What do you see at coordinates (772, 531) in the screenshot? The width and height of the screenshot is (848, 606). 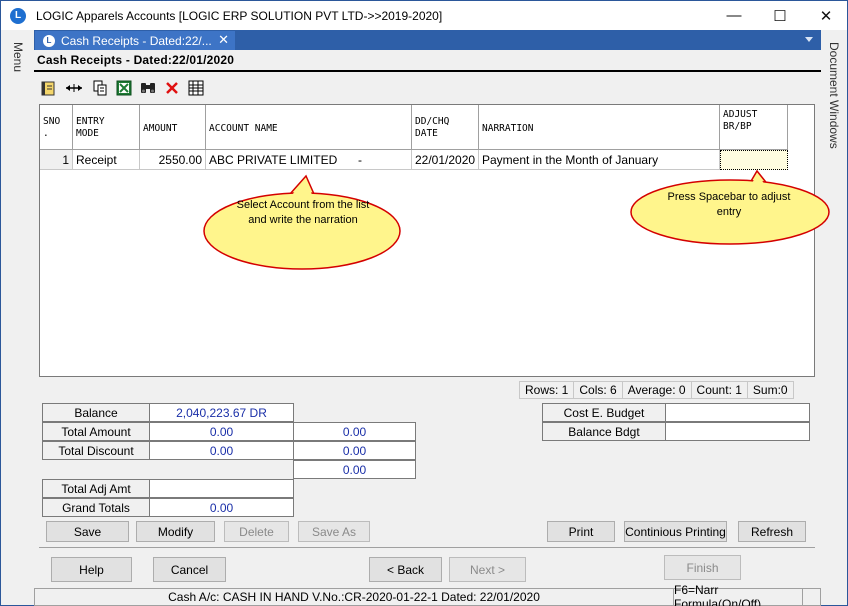 I see `refresh-button: Refresh` at bounding box center [772, 531].